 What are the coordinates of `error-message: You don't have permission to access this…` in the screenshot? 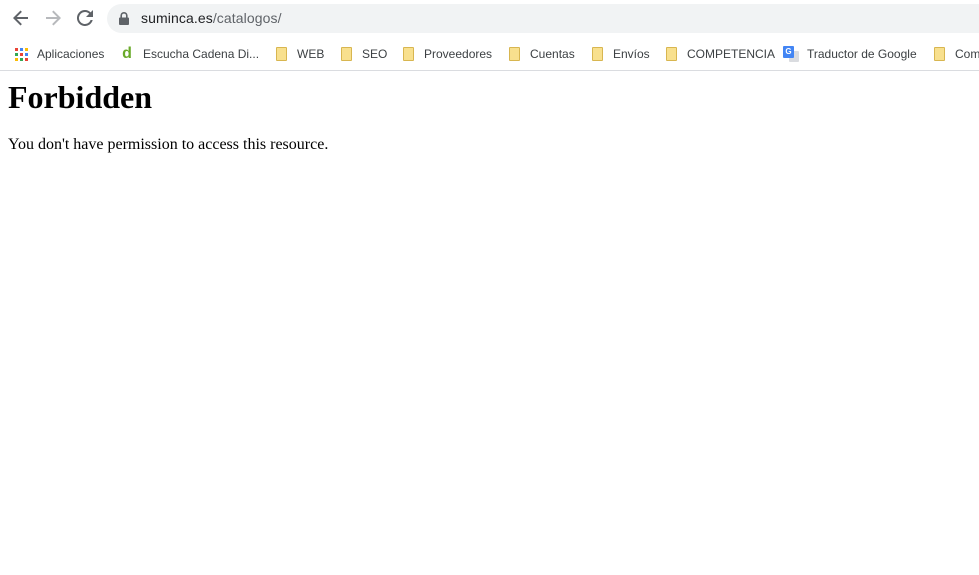 It's located at (168, 144).